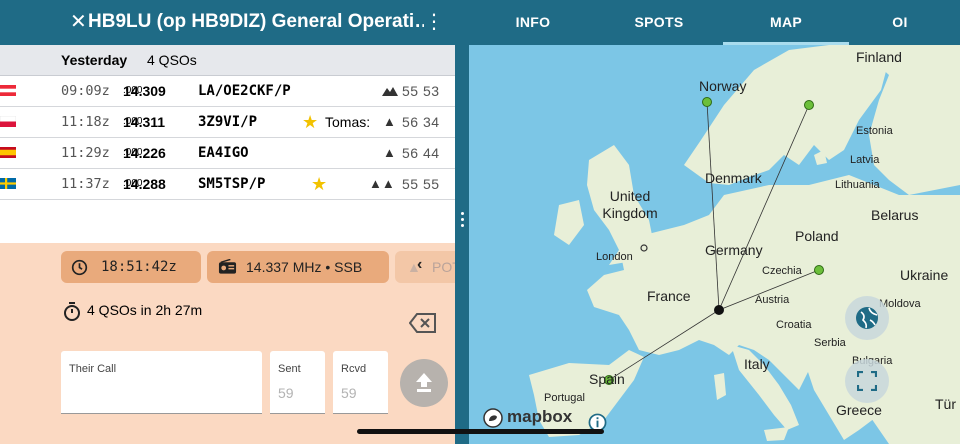 The width and height of the screenshot is (960, 444). Describe the element at coordinates (79, 267) in the screenshot. I see `clock-icon` at that location.